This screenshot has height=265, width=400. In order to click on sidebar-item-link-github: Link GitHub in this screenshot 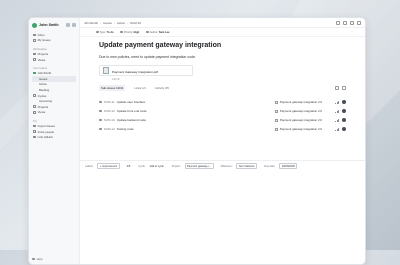, I will do `click(54, 137)`.